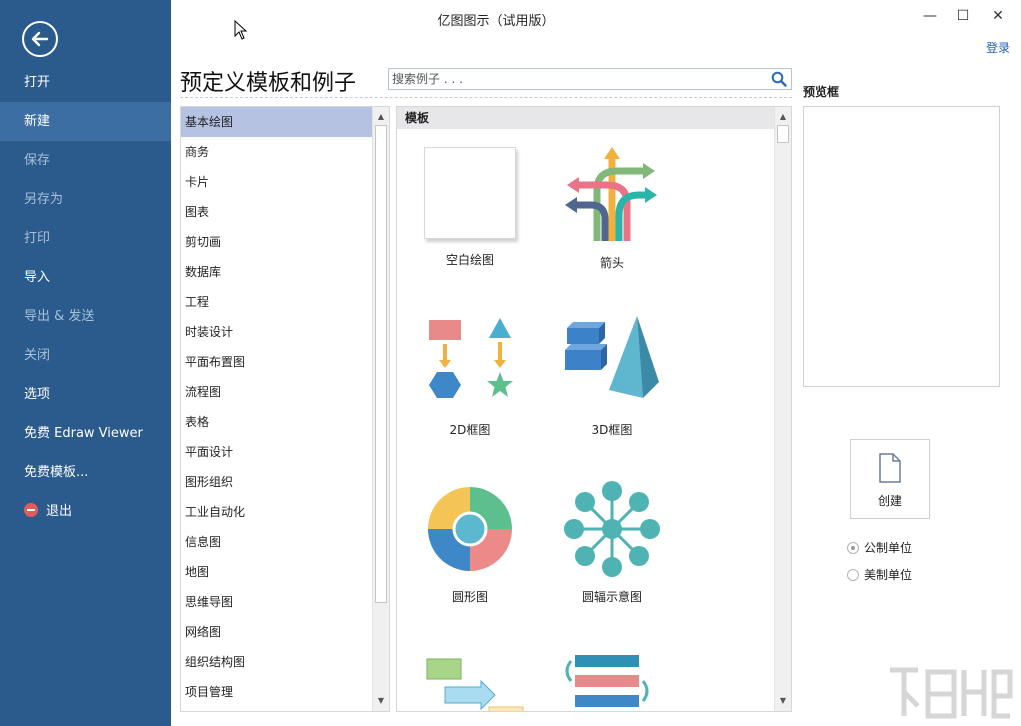 The image size is (1021, 726). Describe the element at coordinates (949, 692) in the screenshot. I see `watermark-logo-icon` at that location.